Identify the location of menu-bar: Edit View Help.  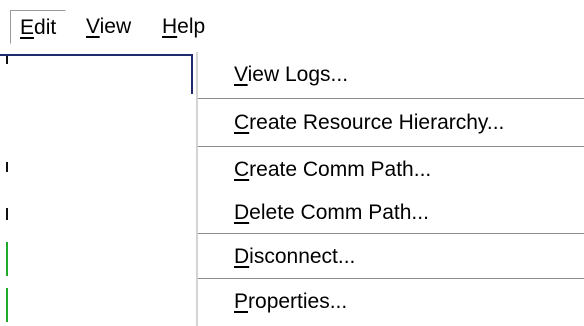
(292, 24).